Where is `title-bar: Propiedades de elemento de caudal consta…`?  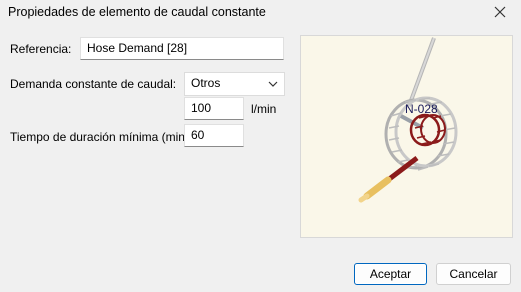
title-bar: Propiedades de elemento de caudal consta… is located at coordinates (260, 13).